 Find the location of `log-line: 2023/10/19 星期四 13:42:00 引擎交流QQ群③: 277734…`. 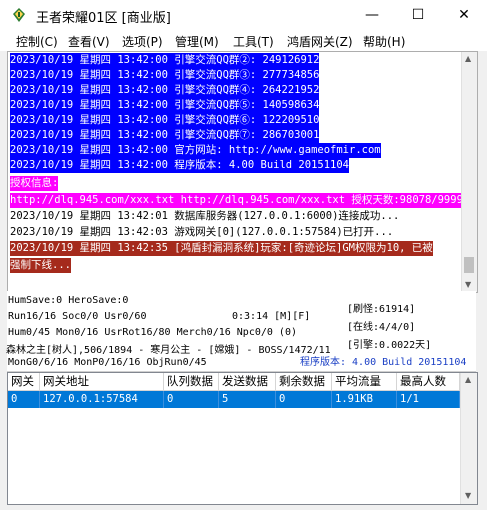

log-line: 2023/10/19 星期四 13:42:00 引擎交流QQ群③: 277734… is located at coordinates (165, 75).